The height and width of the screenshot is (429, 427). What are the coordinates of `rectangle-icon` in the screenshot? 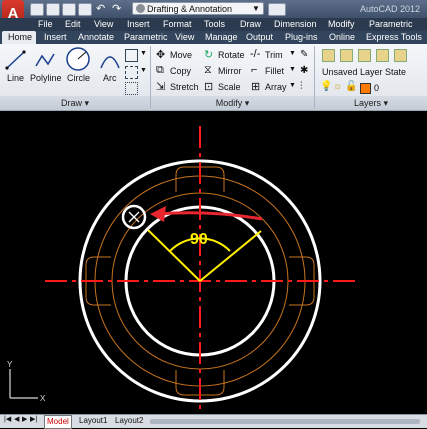 It's located at (131, 55).